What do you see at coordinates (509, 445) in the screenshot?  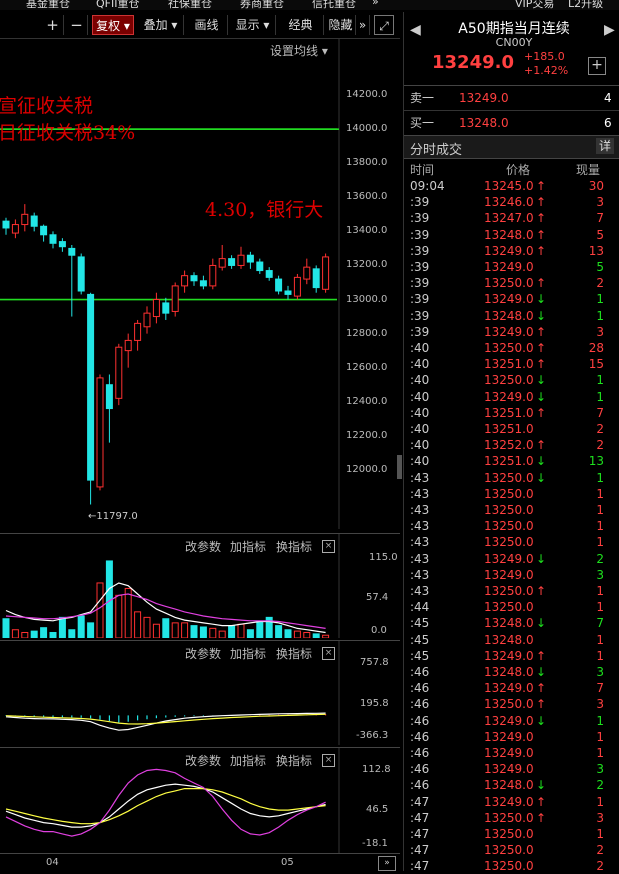 I see `tick-price: 13252.0` at bounding box center [509, 445].